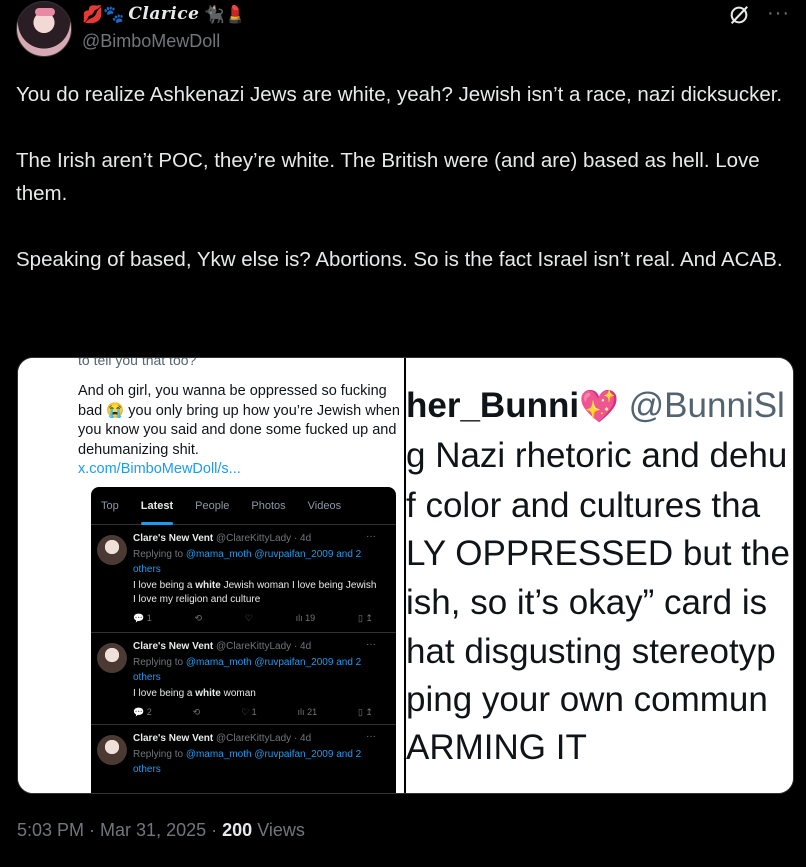 This screenshot has width=806, height=867. I want to click on views-icon: ılı 21, so click(307, 712).